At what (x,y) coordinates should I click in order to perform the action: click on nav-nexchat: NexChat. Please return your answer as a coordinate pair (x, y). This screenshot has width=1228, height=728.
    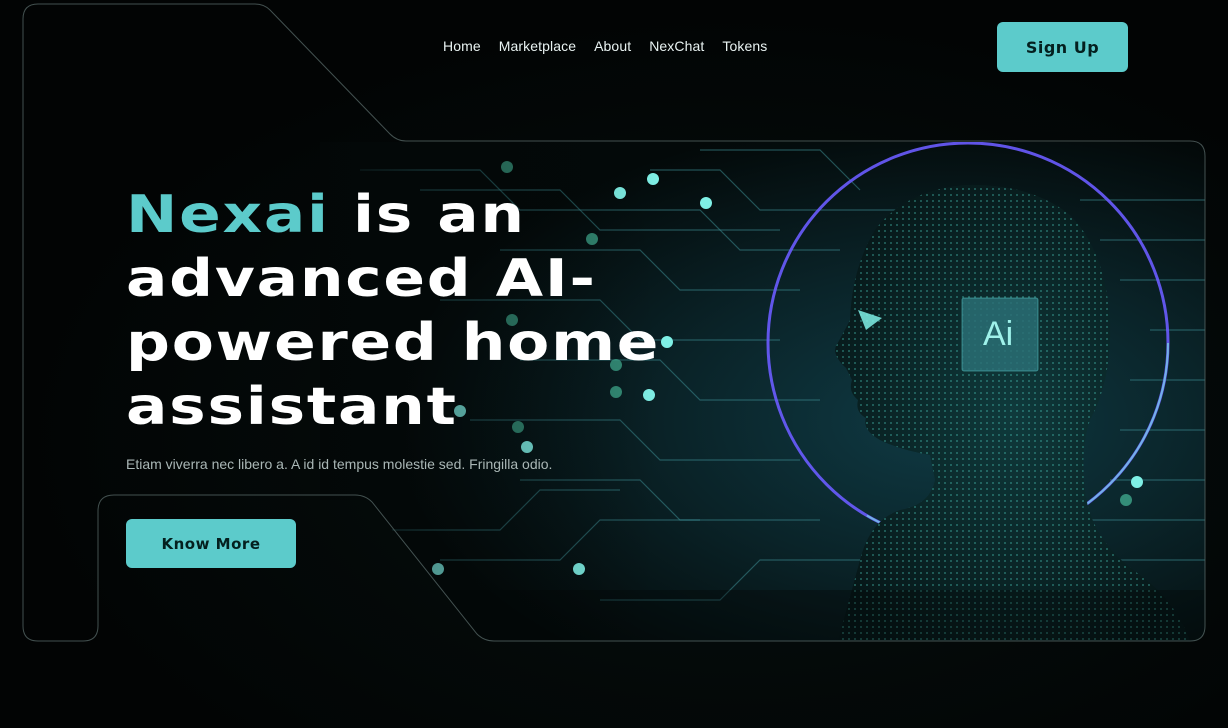
    Looking at the image, I should click on (676, 46).